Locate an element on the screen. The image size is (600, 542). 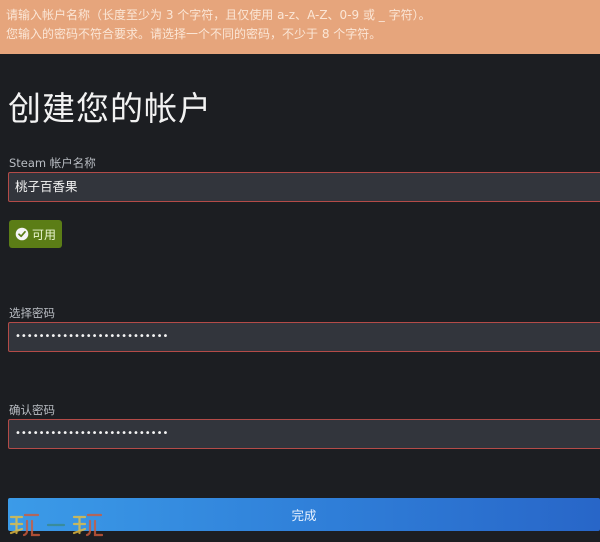
password-error-message: 您输入的密码不符合要求。请选择一个不同的密码，不少于 8 个字符。 is located at coordinates (194, 34).